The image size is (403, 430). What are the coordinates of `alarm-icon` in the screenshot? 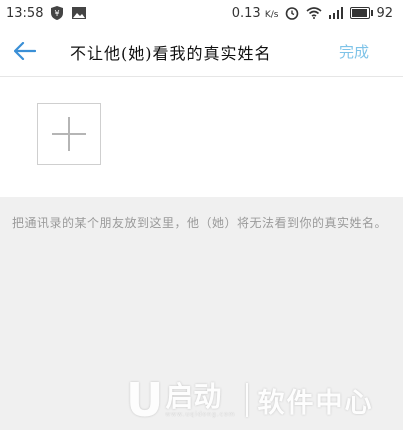 It's located at (292, 13).